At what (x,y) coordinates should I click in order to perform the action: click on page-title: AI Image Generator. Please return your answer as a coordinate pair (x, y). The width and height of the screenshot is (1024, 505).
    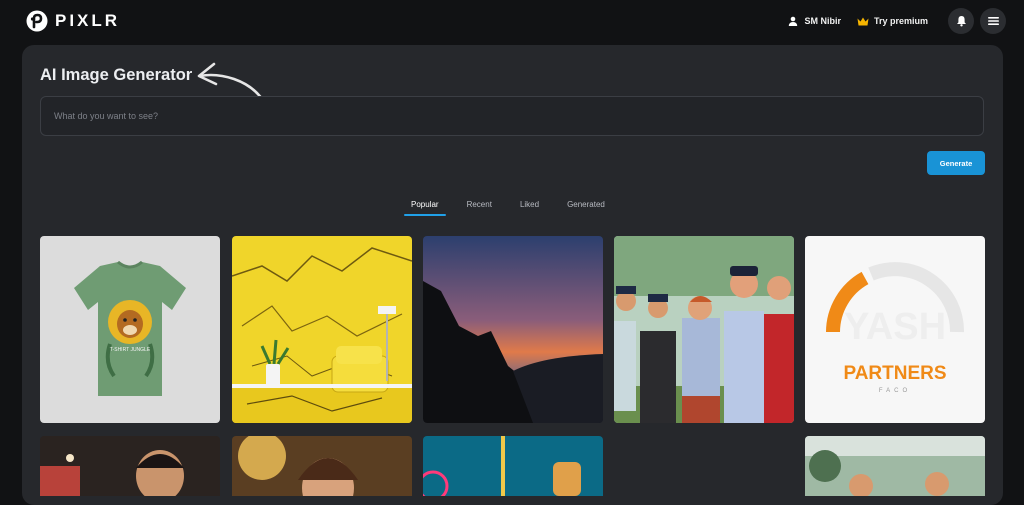
    Looking at the image, I should click on (116, 75).